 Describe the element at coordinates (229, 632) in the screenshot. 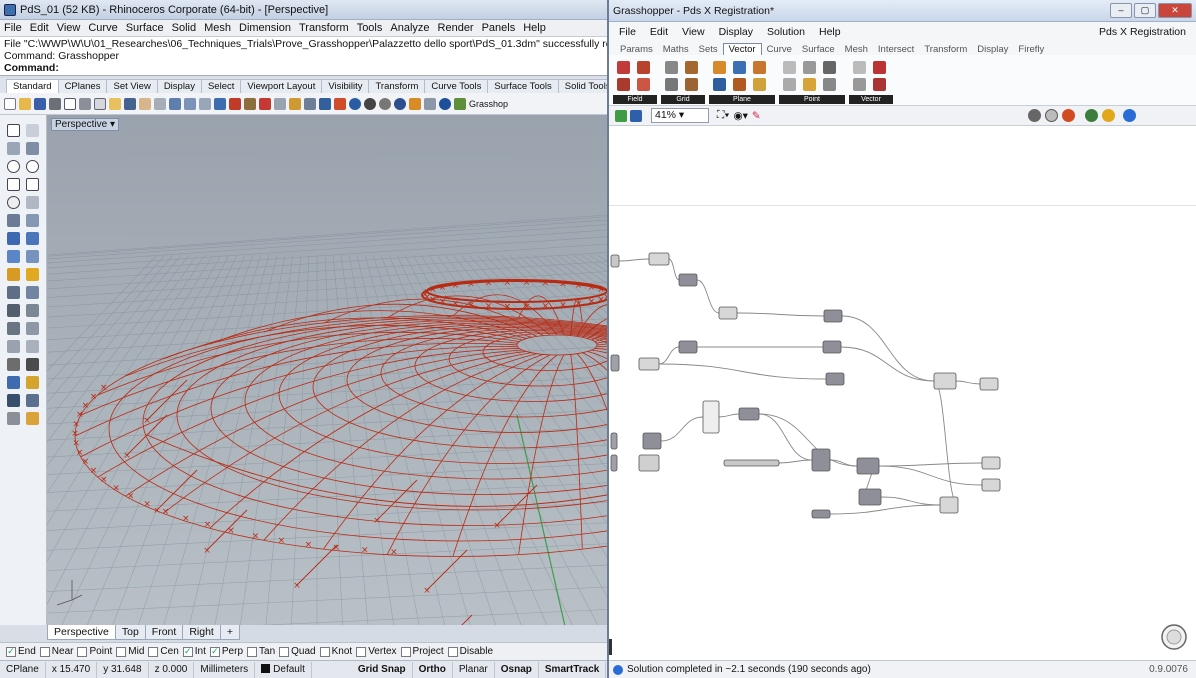

I see `viewport-tab-add: +` at that location.